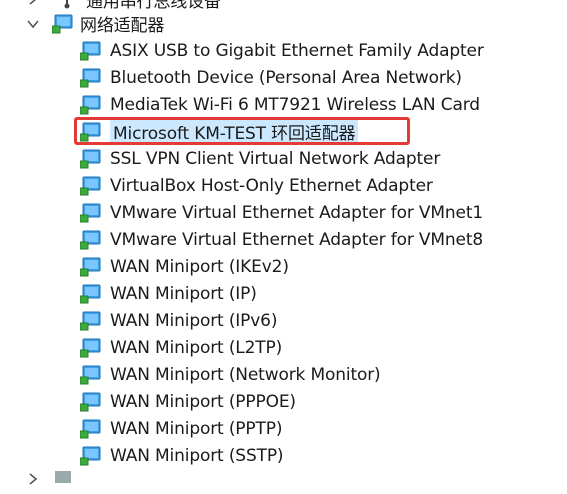 The width and height of the screenshot is (567, 494). I want to click on device-label: VirtualBox Host-Only Ethernet Adapter, so click(271, 185).